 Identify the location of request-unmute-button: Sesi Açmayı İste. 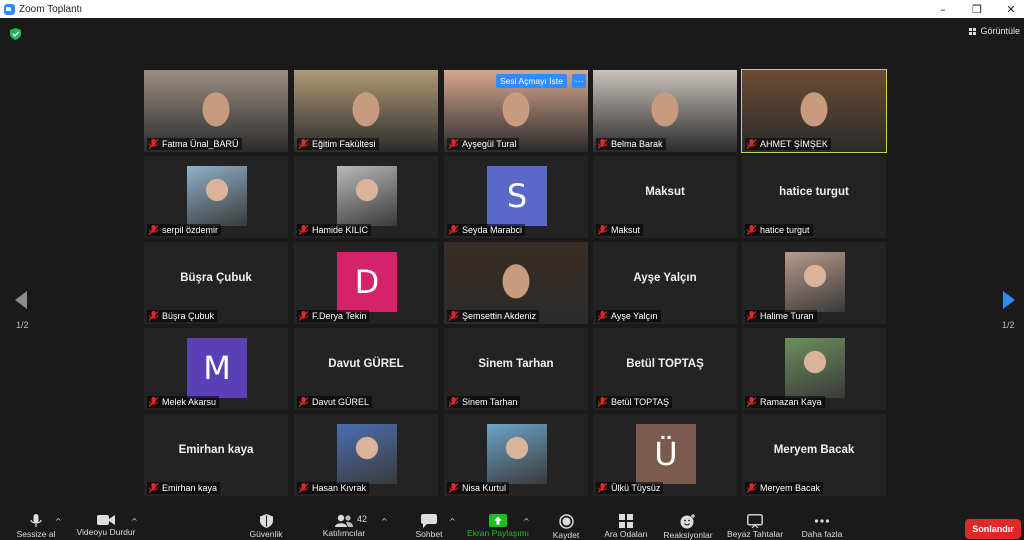
(531, 81).